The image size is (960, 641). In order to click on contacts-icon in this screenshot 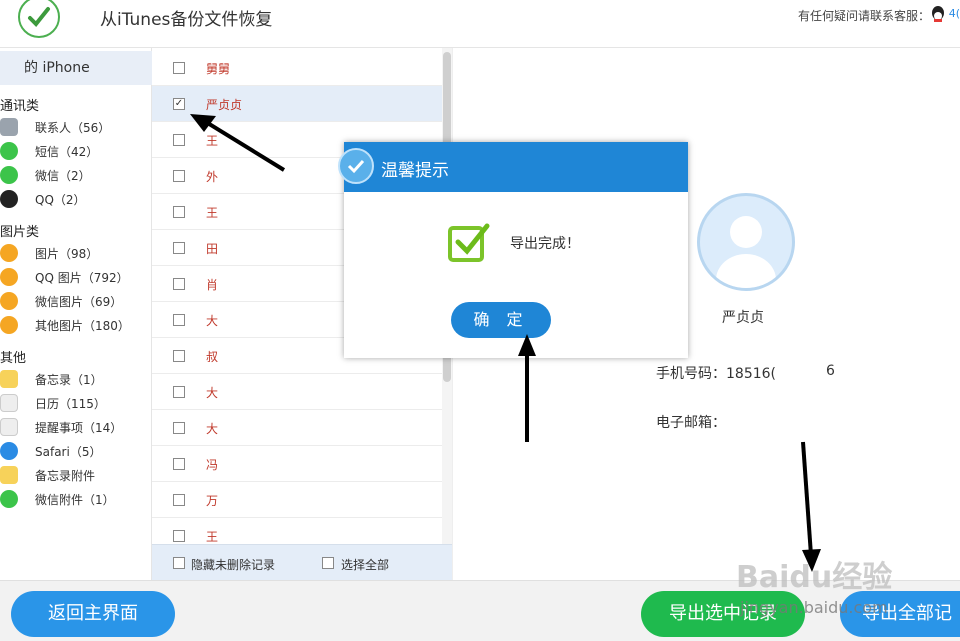, I will do `click(9, 127)`.